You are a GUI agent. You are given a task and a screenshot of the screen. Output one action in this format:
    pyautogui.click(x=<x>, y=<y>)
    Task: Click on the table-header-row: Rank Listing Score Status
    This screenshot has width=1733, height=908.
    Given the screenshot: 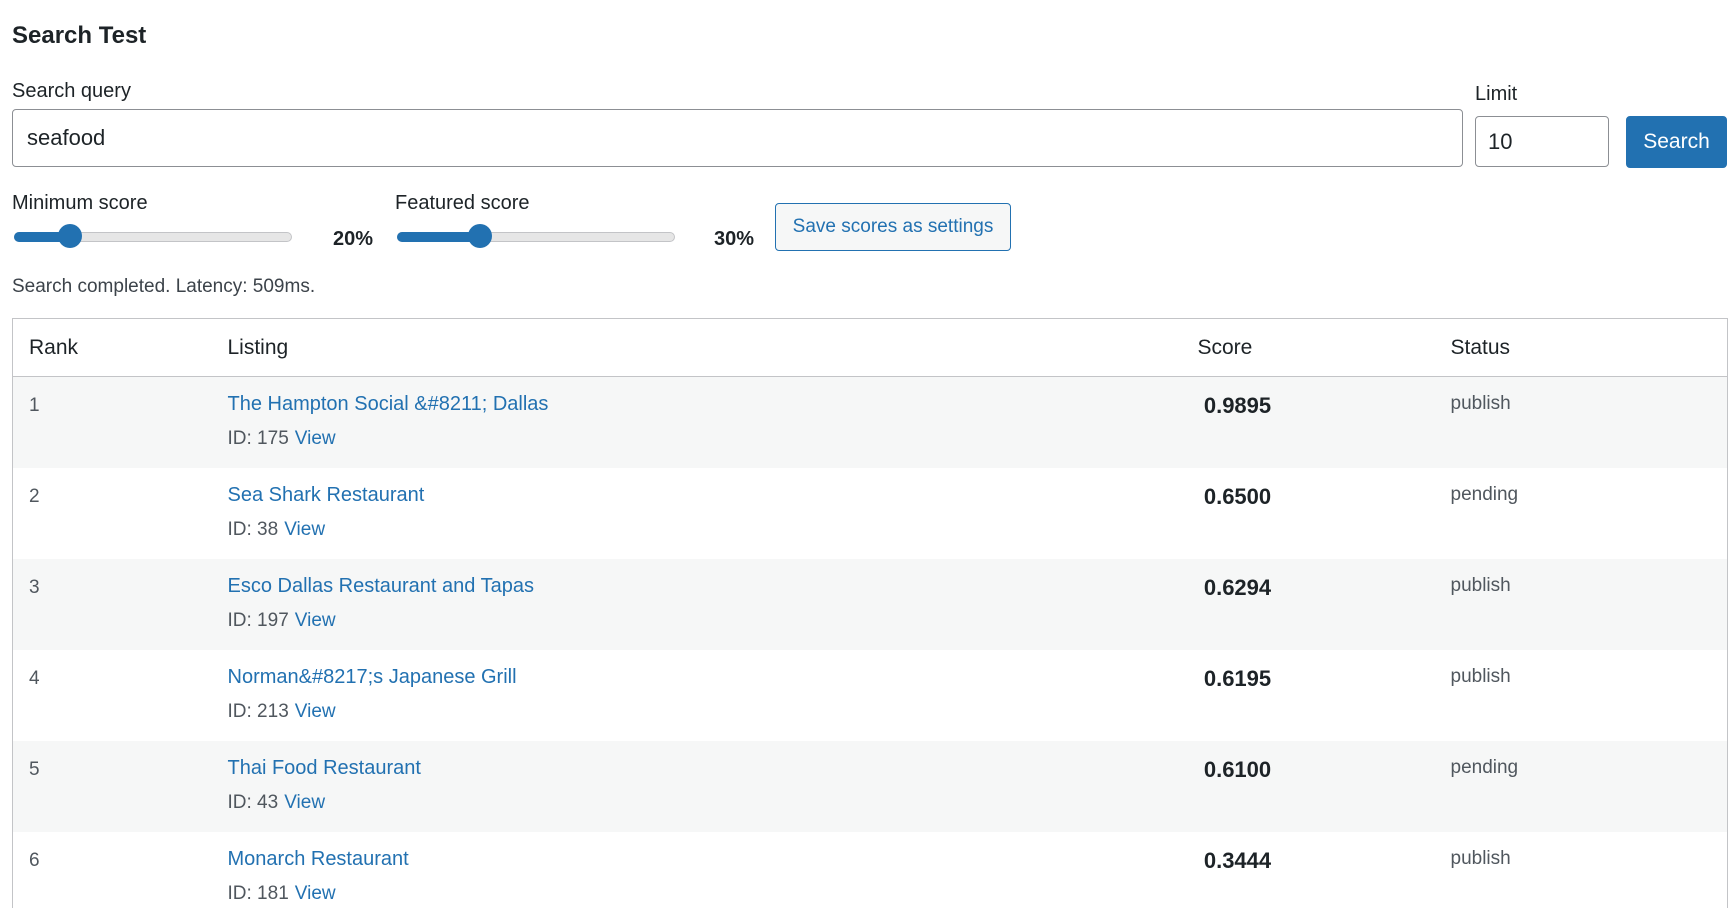 What is the action you would take?
    pyautogui.click(x=870, y=347)
    